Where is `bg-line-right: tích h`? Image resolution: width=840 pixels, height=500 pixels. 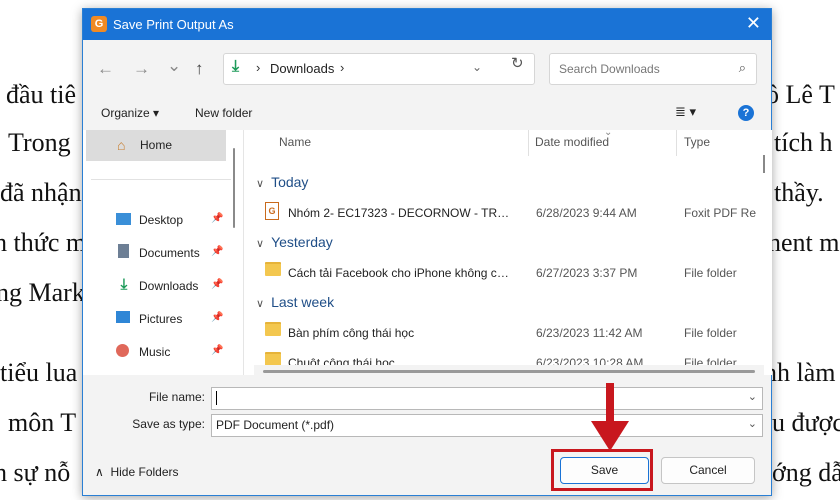
bg-line-right: tích h is located at coordinates (803, 142).